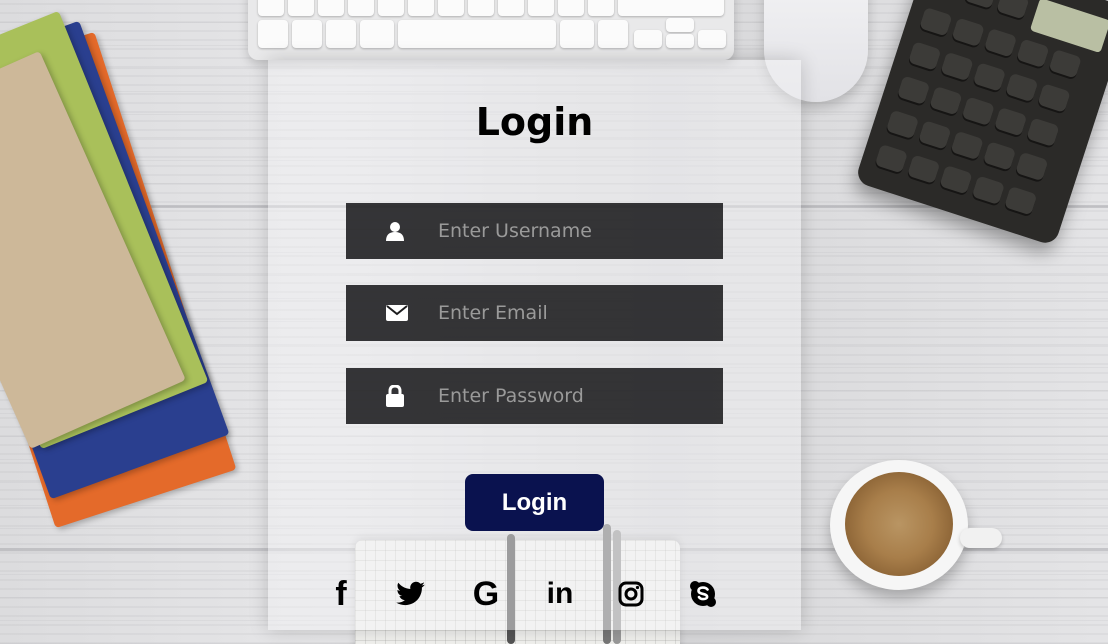 Image resolution: width=1108 pixels, height=644 pixels. I want to click on password-field, so click(534, 396).